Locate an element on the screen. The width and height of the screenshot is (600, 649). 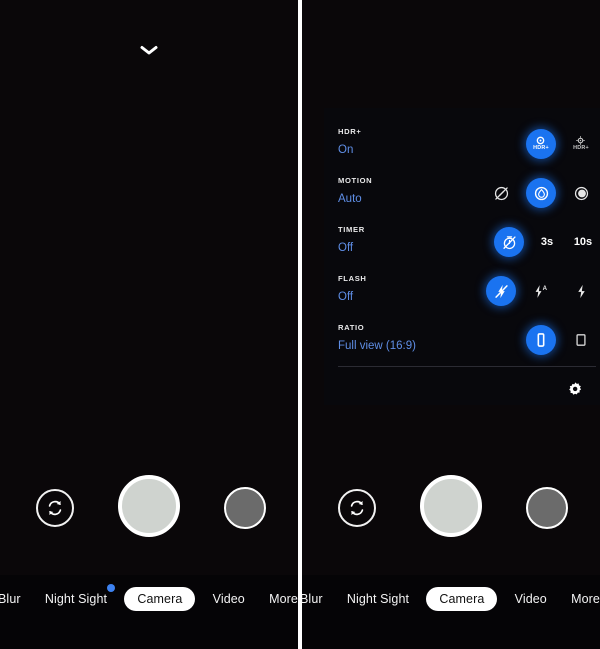
ratio-four-three-icon is located at coordinates (581, 340).